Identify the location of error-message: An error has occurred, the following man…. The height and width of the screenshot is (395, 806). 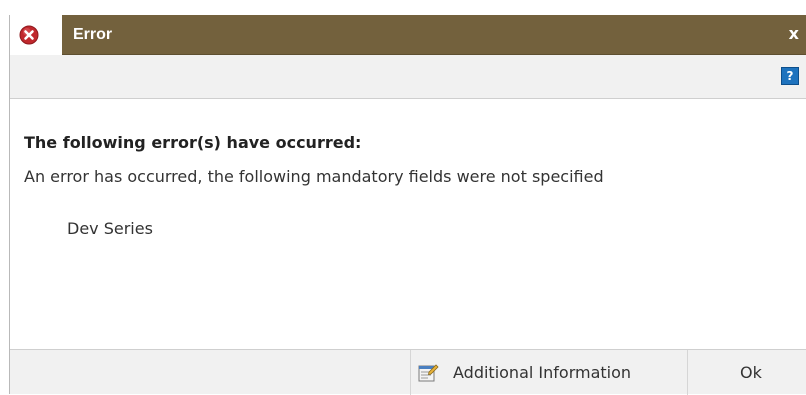
(314, 176).